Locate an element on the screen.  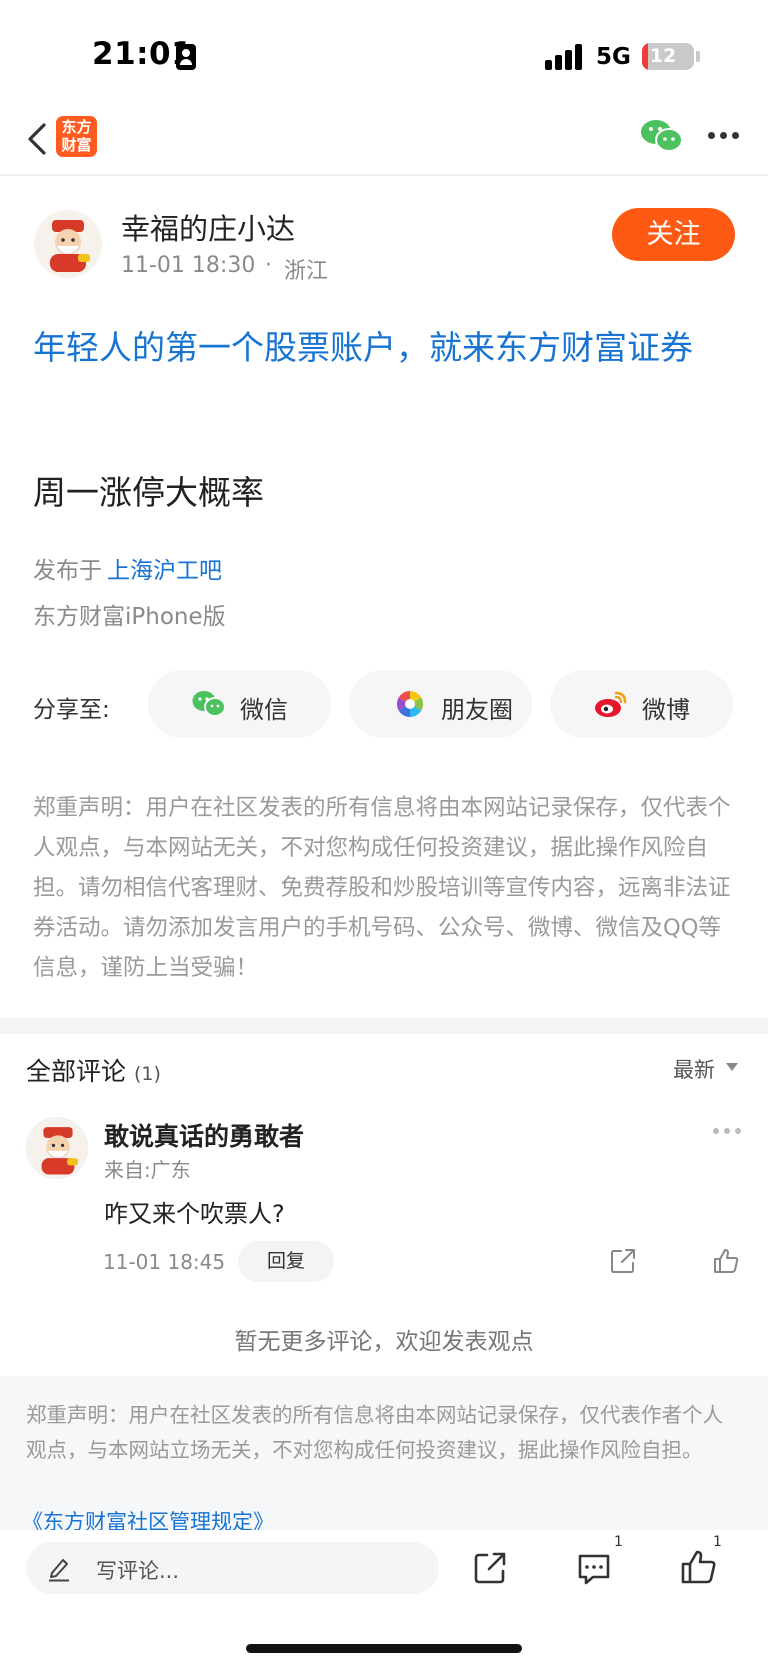
moments-icon is located at coordinates (410, 704).